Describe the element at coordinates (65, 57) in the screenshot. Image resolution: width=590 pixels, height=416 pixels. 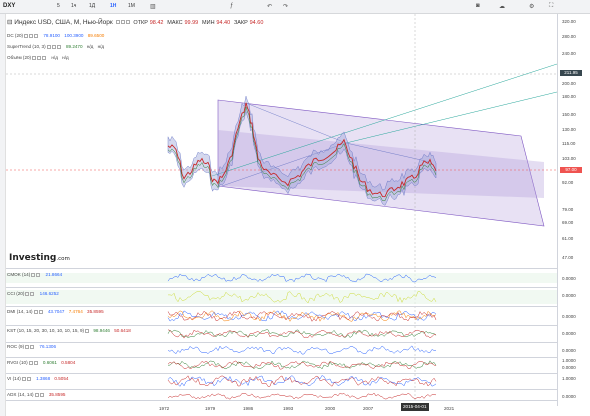
I see `volume-value-2: н/д` at that location.